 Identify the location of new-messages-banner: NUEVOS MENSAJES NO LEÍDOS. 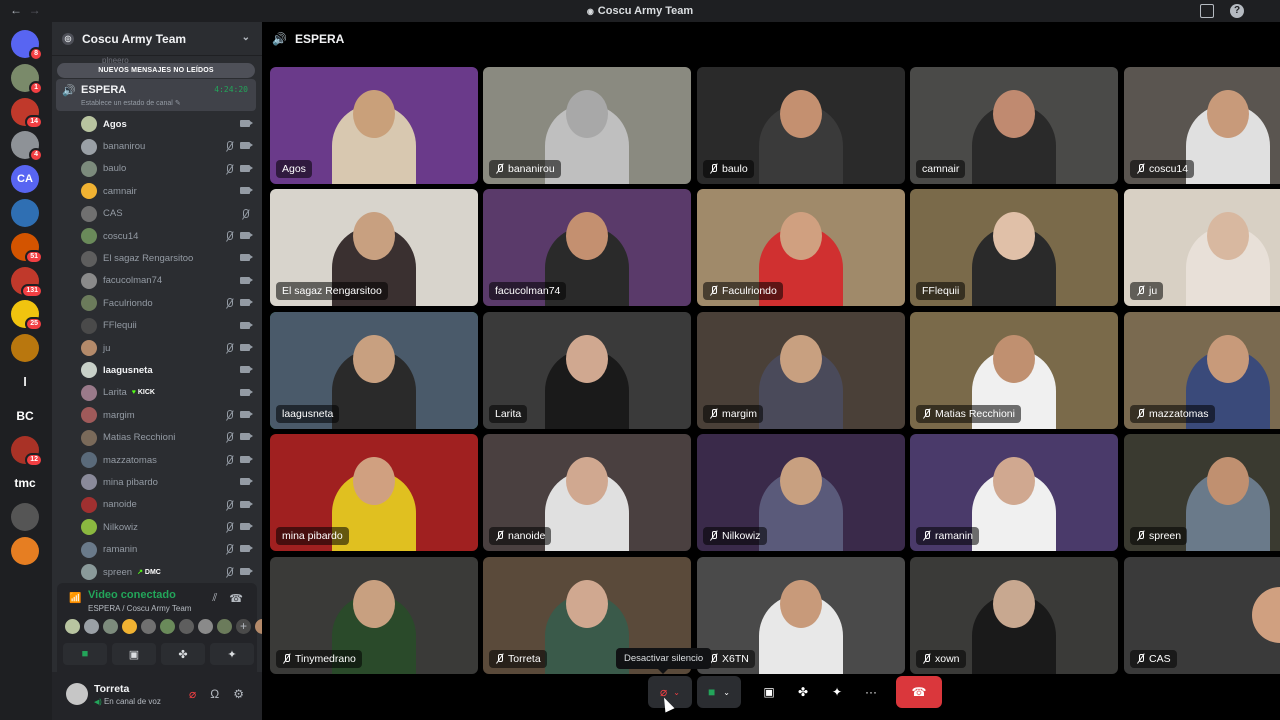
(156, 70).